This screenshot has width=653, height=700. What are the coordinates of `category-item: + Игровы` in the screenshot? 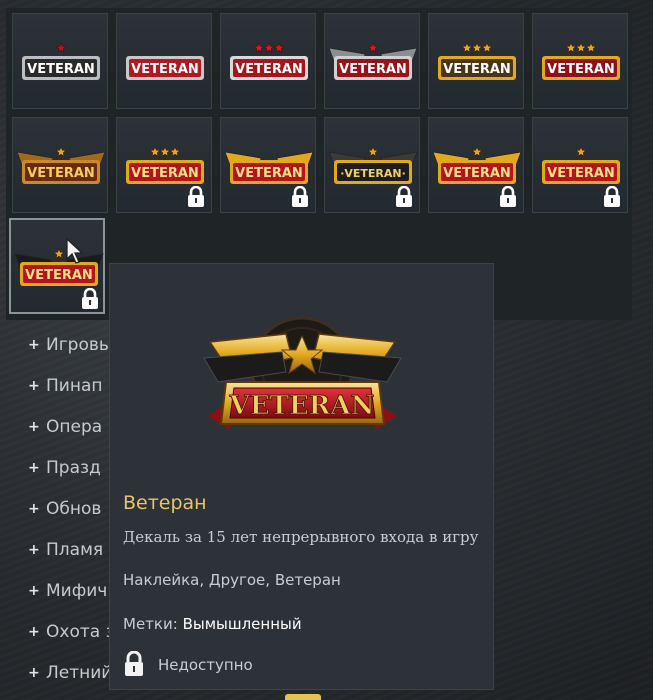 It's located at (73, 344).